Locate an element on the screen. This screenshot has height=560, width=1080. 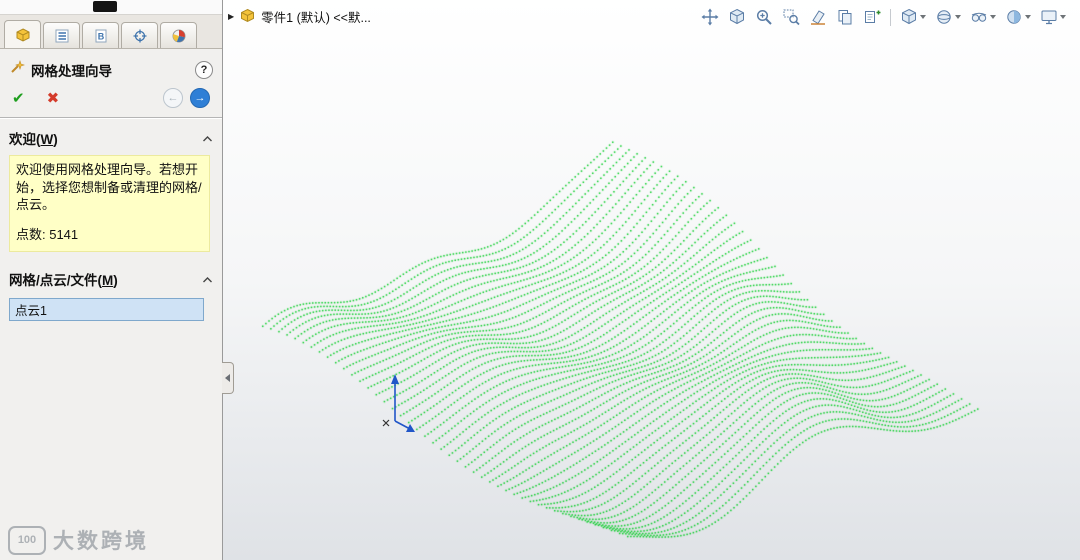
wizard-header: 网格处理向导 ? is located at coordinates (111, 67).